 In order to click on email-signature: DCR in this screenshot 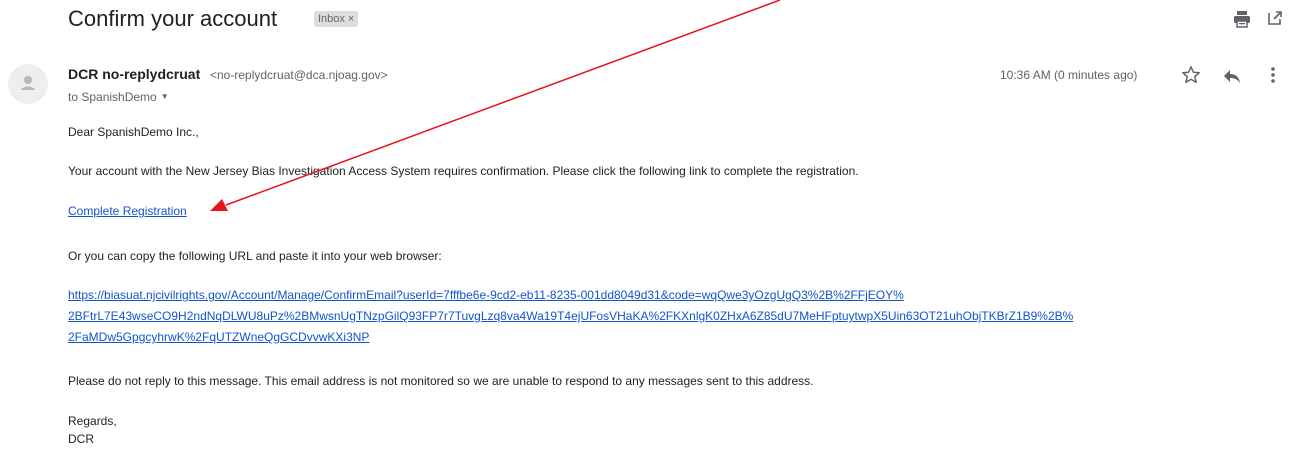, I will do `click(81, 439)`.